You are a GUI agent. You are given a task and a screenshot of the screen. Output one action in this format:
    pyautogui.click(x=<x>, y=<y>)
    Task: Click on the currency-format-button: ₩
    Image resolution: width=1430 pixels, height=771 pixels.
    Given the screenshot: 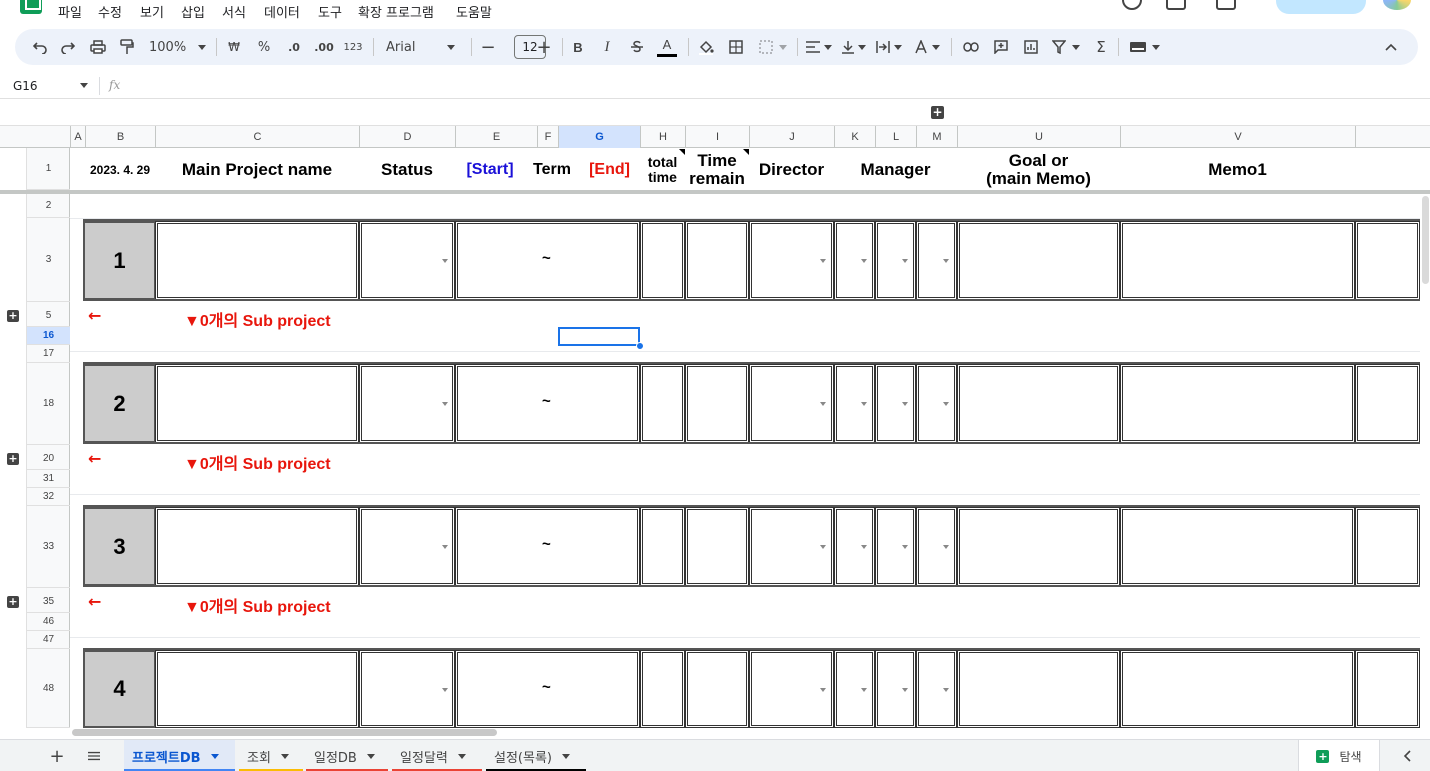 What is the action you would take?
    pyautogui.click(x=234, y=47)
    